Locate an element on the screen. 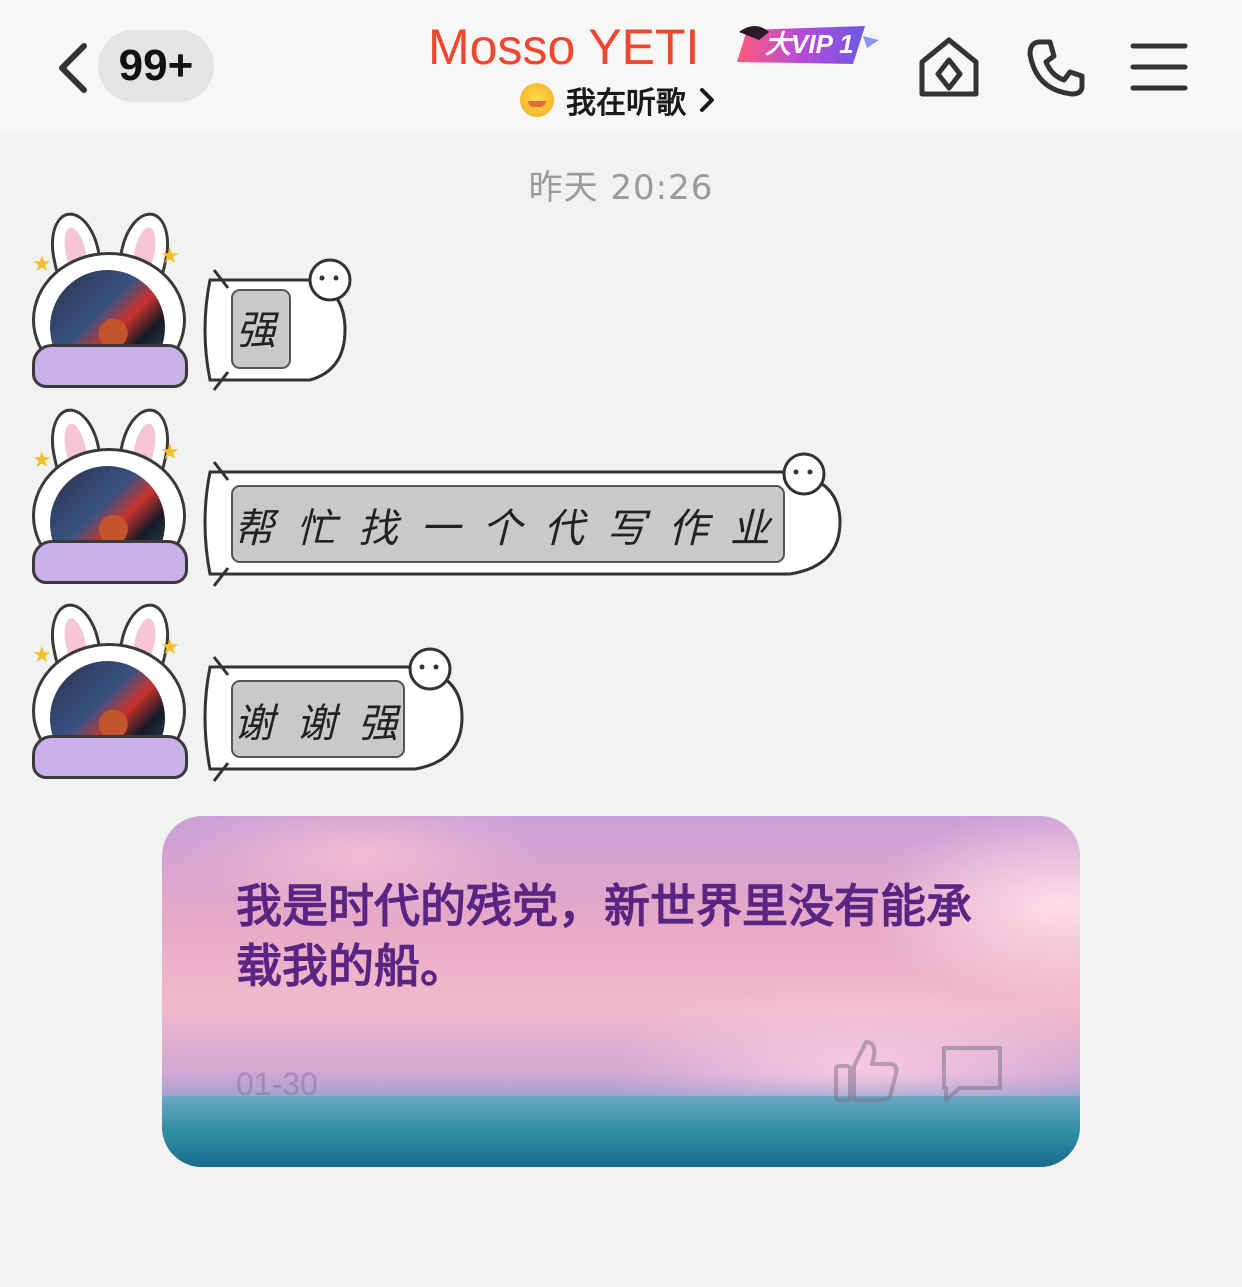 The width and height of the screenshot is (1242, 1287). message-bubble: 强 is located at coordinates (280, 320).